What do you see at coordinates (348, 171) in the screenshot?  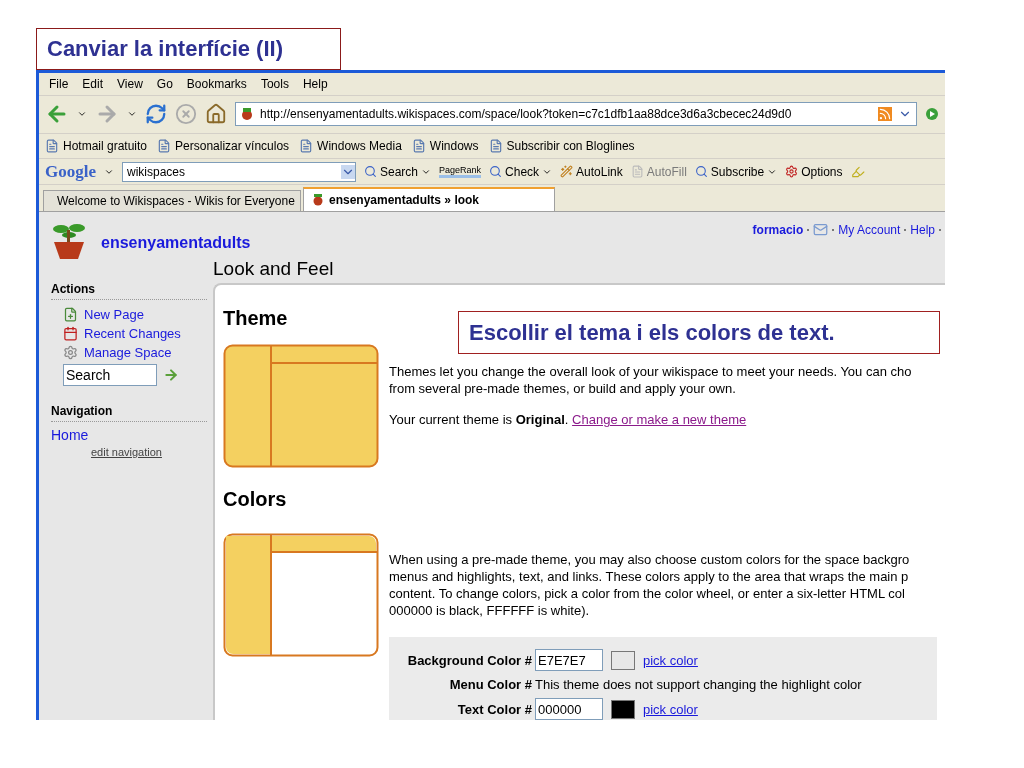 I see `dropdown-icon` at bounding box center [348, 171].